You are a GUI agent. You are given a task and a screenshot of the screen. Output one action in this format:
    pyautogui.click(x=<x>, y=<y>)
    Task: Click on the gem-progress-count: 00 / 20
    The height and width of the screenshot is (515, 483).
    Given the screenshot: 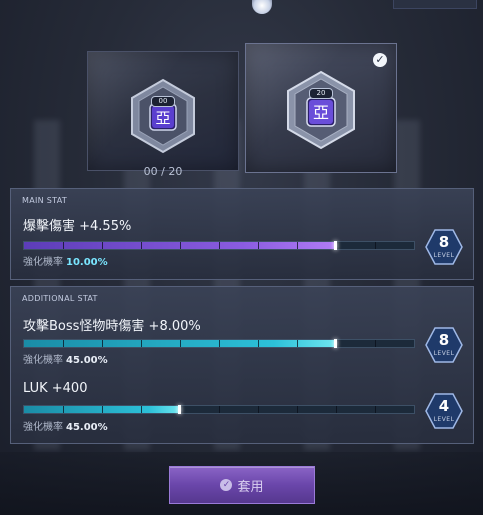 What is the action you would take?
    pyautogui.click(x=163, y=171)
    